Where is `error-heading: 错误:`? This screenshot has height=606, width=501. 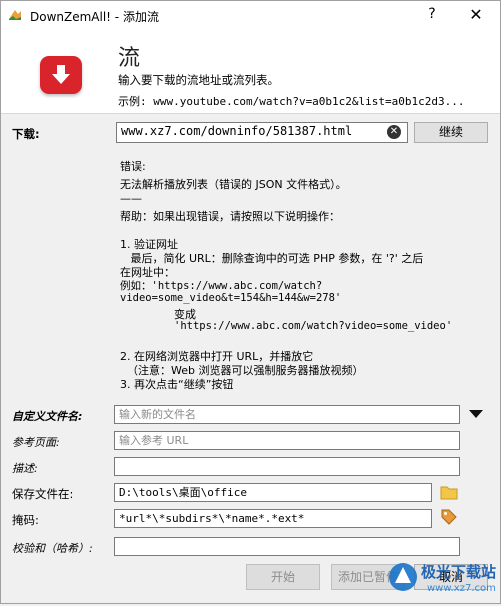 error-heading: 错误: is located at coordinates (133, 166).